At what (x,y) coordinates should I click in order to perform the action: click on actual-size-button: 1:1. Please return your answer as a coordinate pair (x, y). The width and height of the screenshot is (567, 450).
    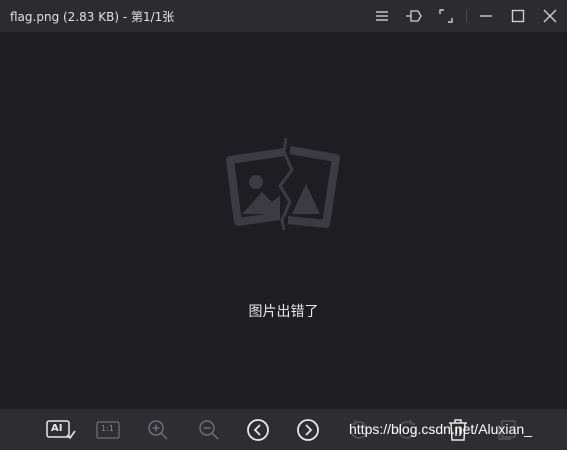
    Looking at the image, I should click on (108, 430).